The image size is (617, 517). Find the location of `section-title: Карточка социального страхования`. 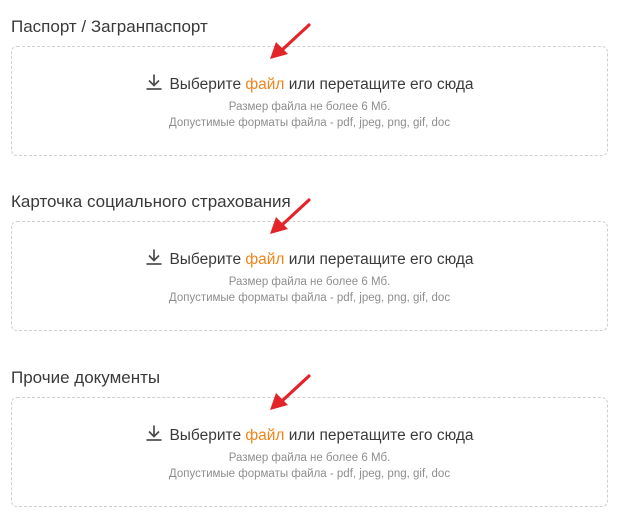

section-title: Карточка социального страхования is located at coordinates (151, 201).